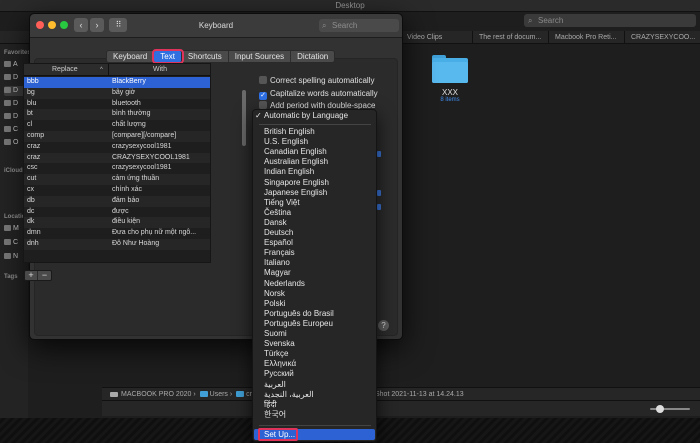 Image resolution: width=700 pixels, height=443 pixels. I want to click on menu-item-language: Italiano, so click(314, 263).